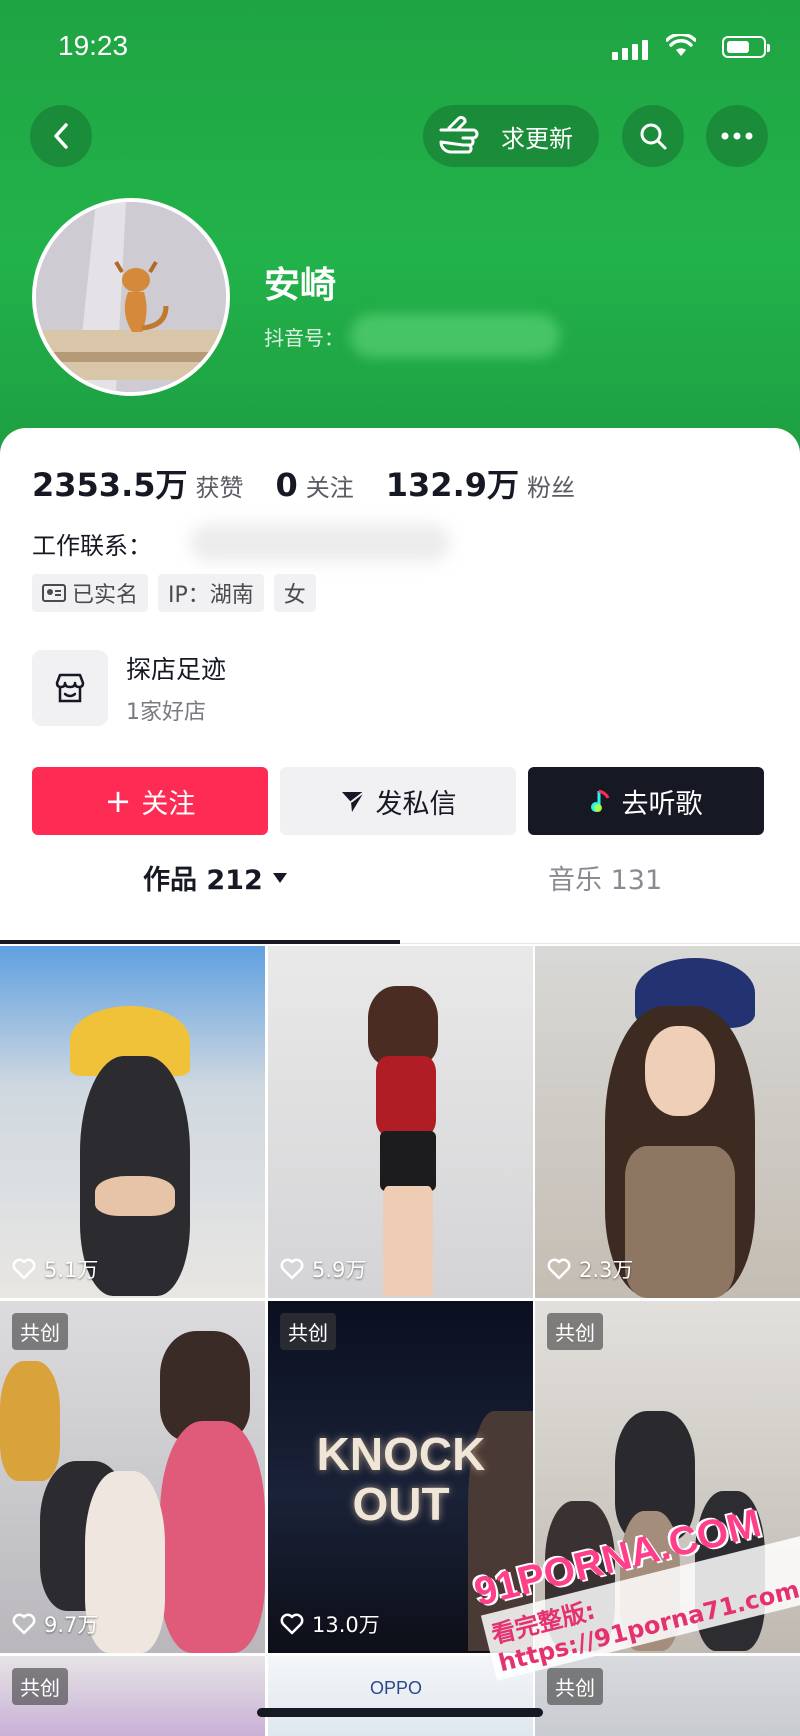 The width and height of the screenshot is (800, 1736). What do you see at coordinates (92, 546) in the screenshot?
I see `work-contact-label: 工作联系：` at bounding box center [92, 546].